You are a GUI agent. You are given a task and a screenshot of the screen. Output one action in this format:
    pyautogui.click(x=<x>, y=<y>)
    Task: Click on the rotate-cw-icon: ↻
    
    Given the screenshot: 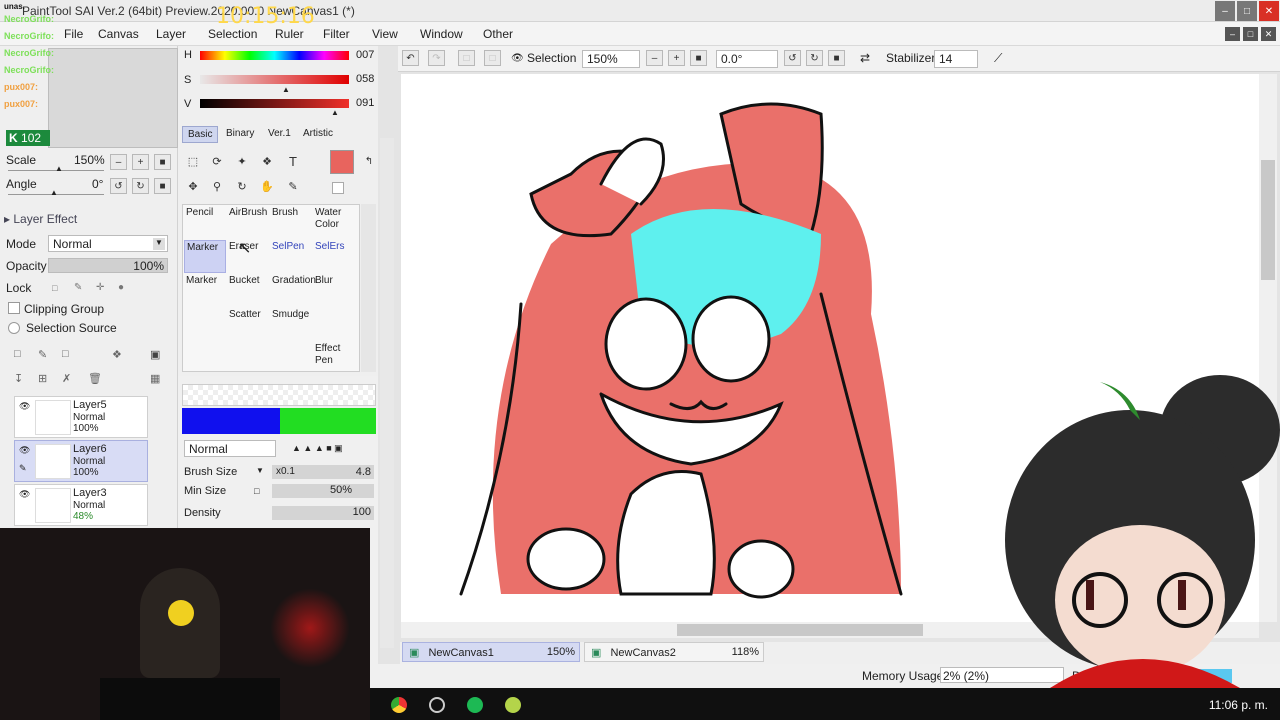 What is the action you would take?
    pyautogui.click(x=814, y=58)
    